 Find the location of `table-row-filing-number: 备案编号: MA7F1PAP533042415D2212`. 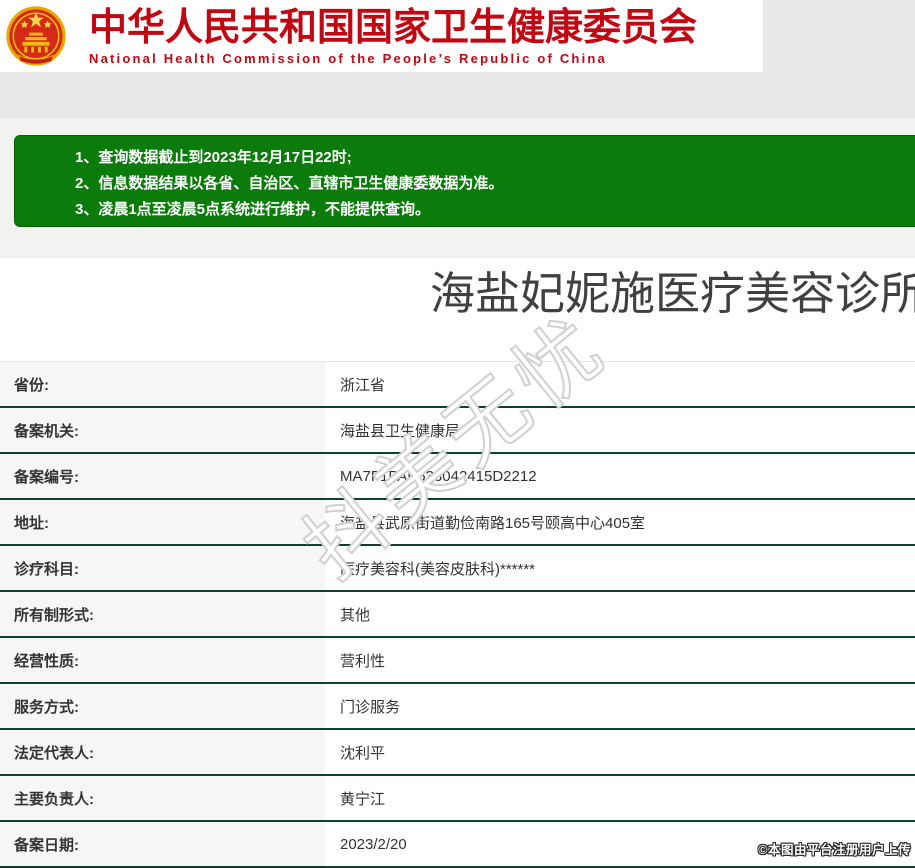

table-row-filing-number: 备案编号: MA7F1PAP533042415D2212 is located at coordinates (457, 477).